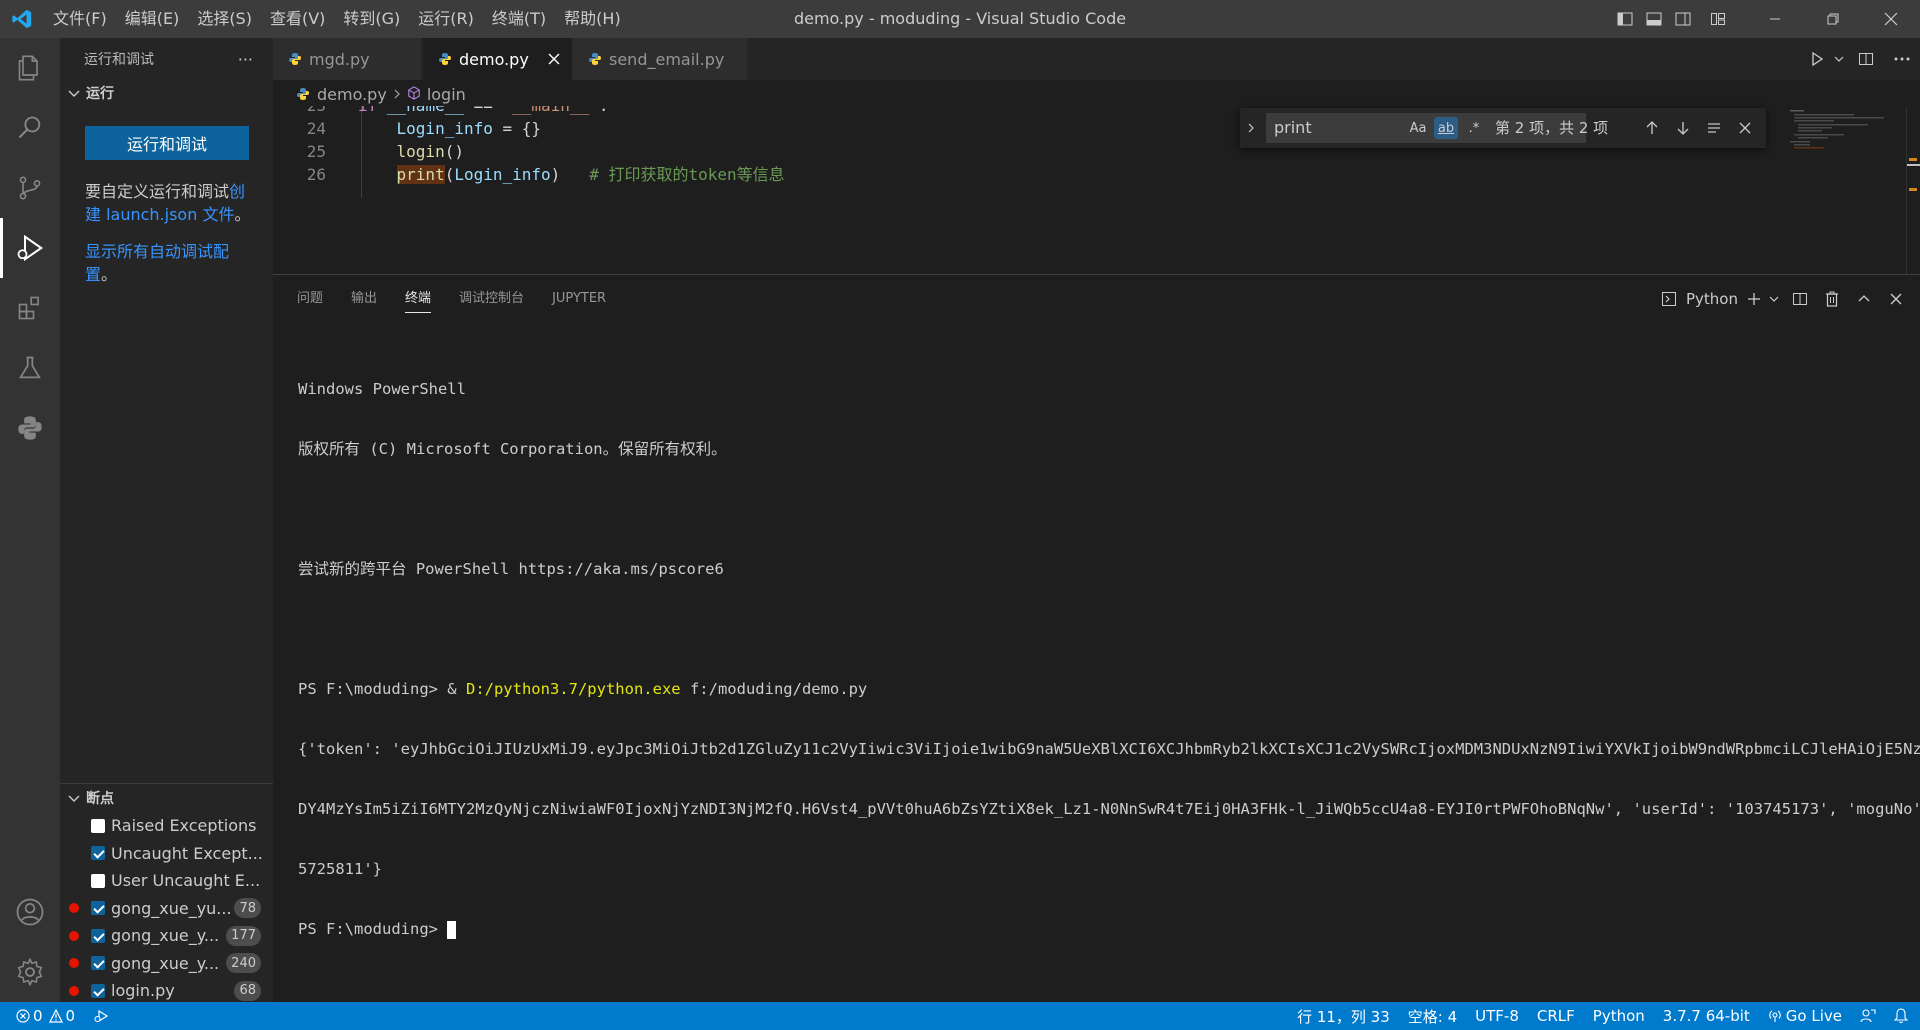  I want to click on run-and-debug-icon, so click(30, 248).